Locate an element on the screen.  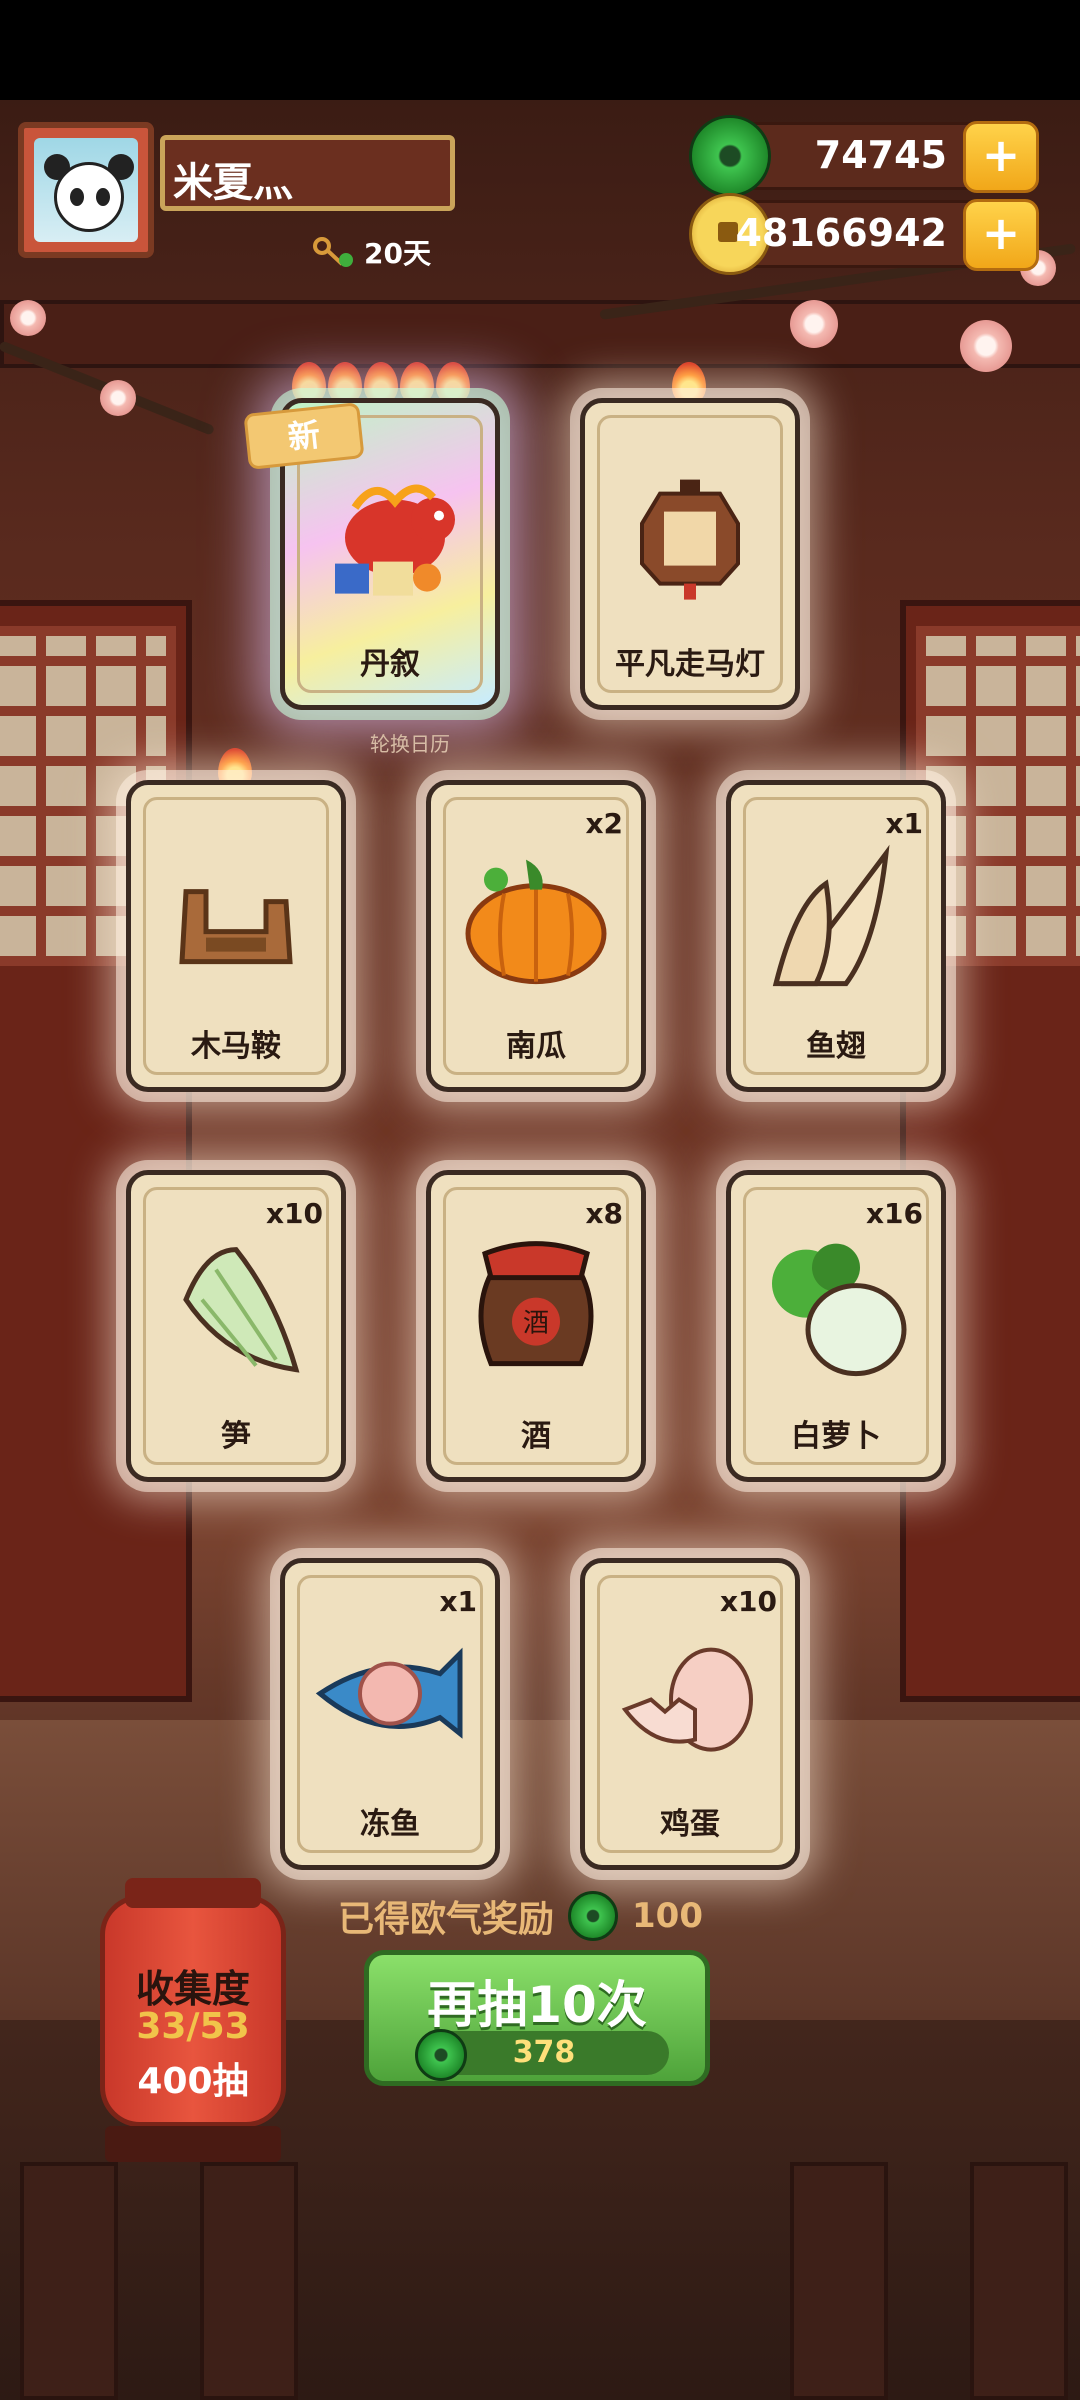
card-name: 鸡蛋 is located at coordinates (690, 1824).